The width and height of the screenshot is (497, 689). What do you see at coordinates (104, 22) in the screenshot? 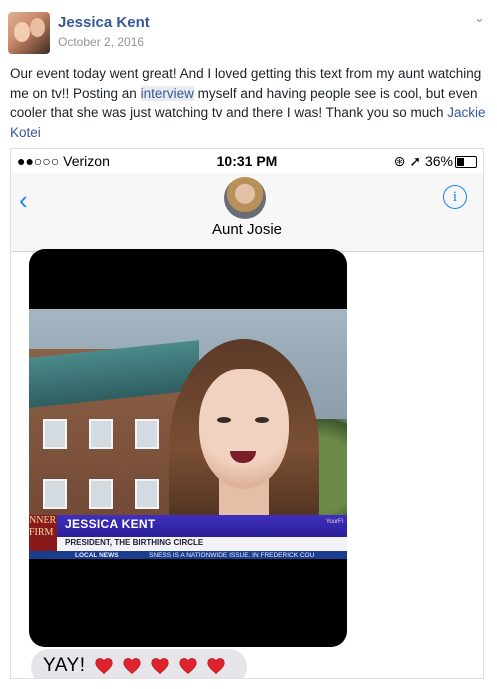
I see `author-name: Jessica Kent` at bounding box center [104, 22].